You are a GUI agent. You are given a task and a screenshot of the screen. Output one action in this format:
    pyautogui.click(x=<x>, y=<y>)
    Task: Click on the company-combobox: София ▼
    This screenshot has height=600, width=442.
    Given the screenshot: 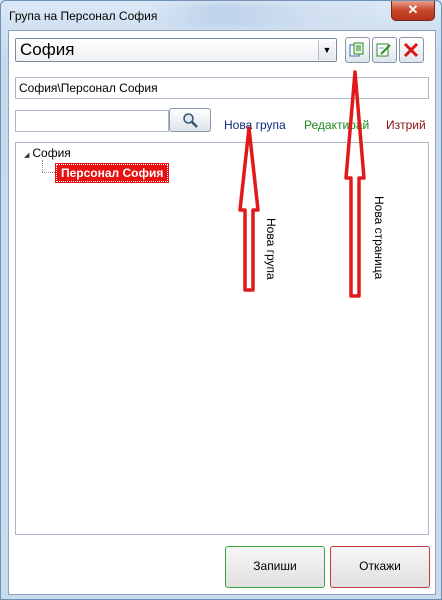 What is the action you would take?
    pyautogui.click(x=176, y=50)
    